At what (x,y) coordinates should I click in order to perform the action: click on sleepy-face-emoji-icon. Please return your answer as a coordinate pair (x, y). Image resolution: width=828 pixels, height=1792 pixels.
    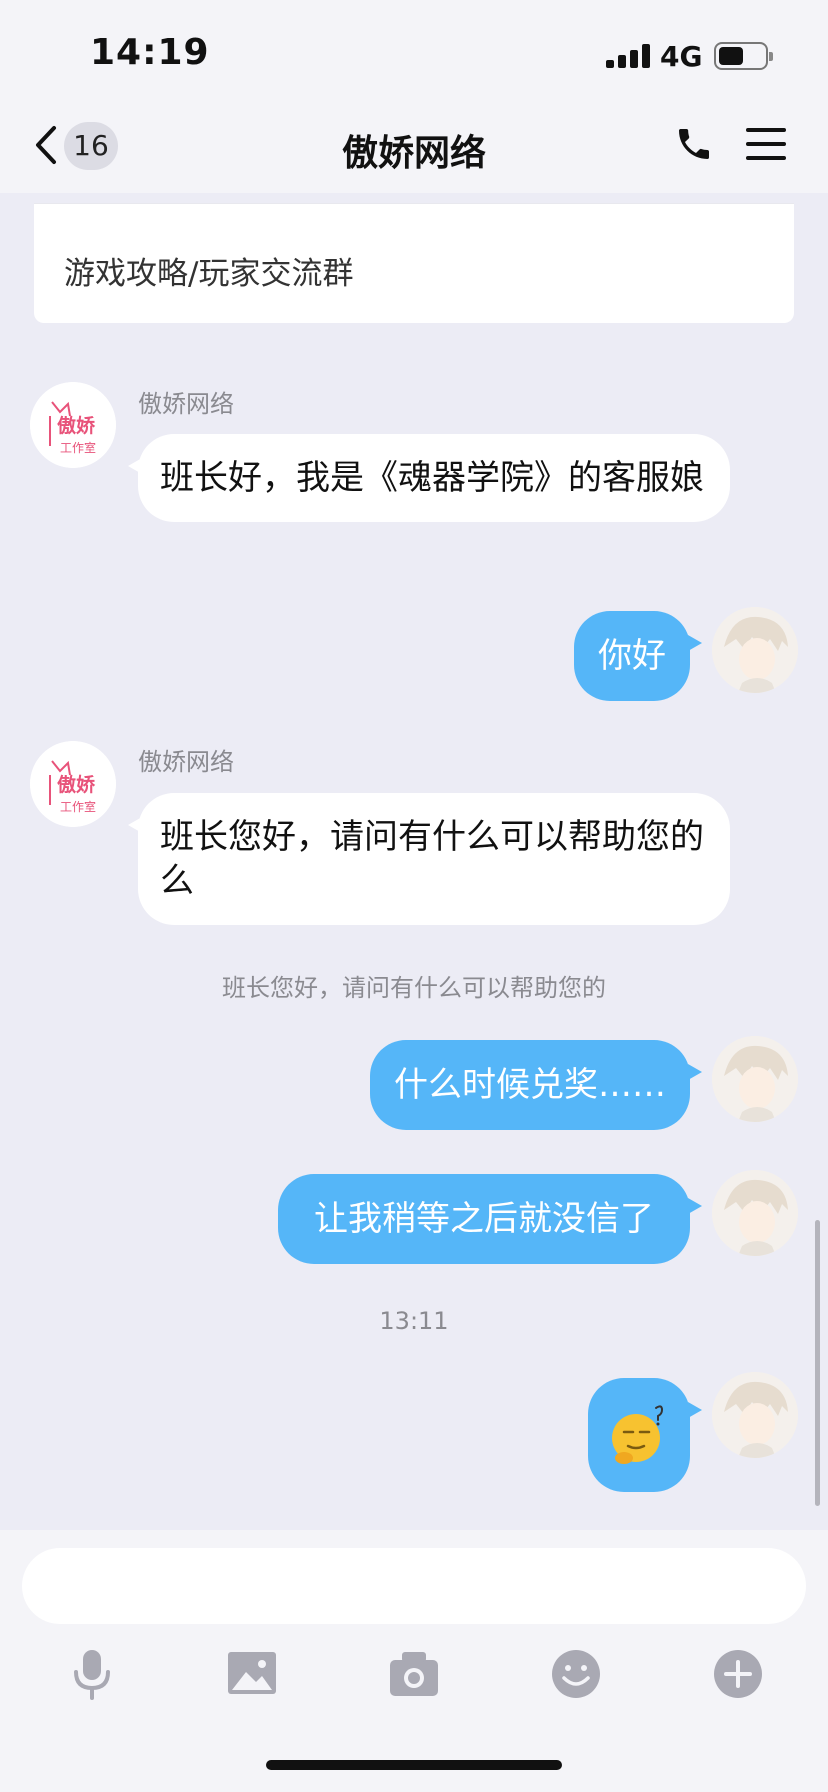
    Looking at the image, I should click on (638, 1434).